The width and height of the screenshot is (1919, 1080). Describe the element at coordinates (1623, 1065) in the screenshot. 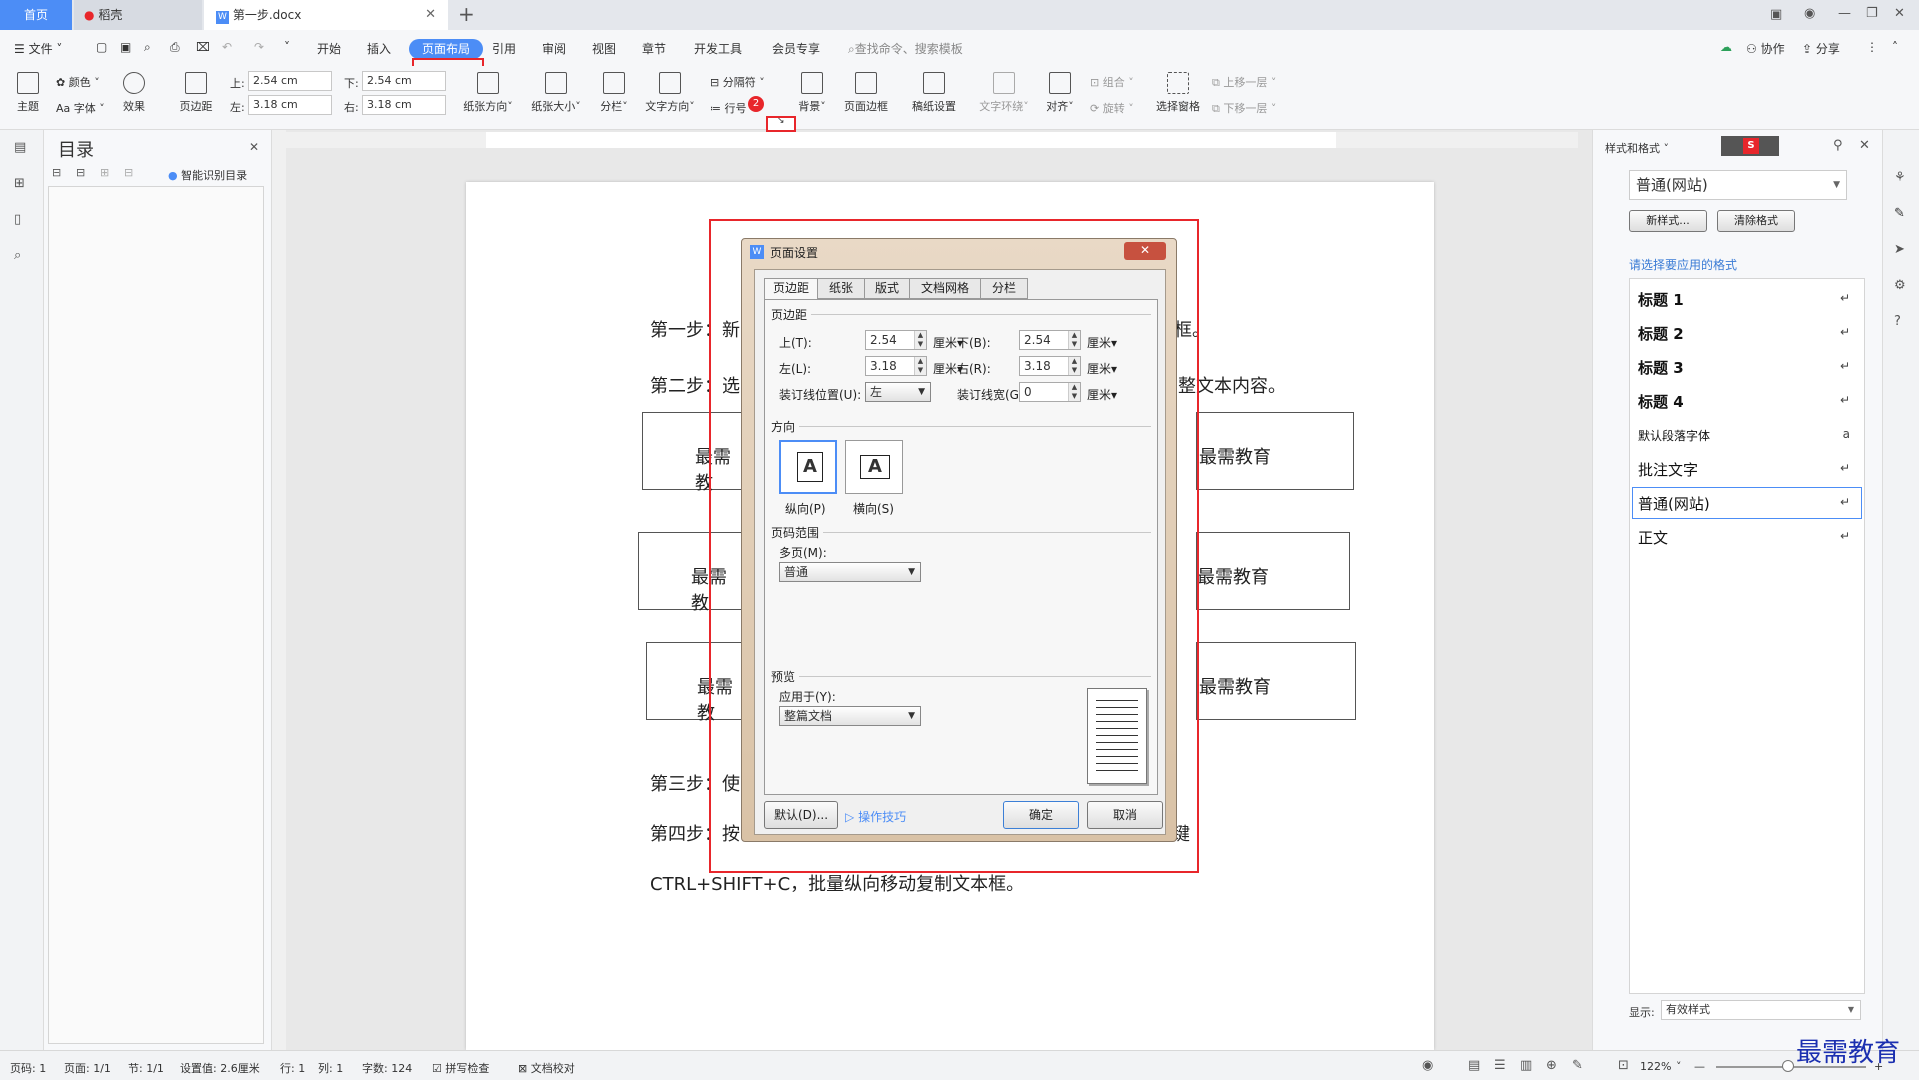

I see `fit-page-icon: ⊡` at that location.